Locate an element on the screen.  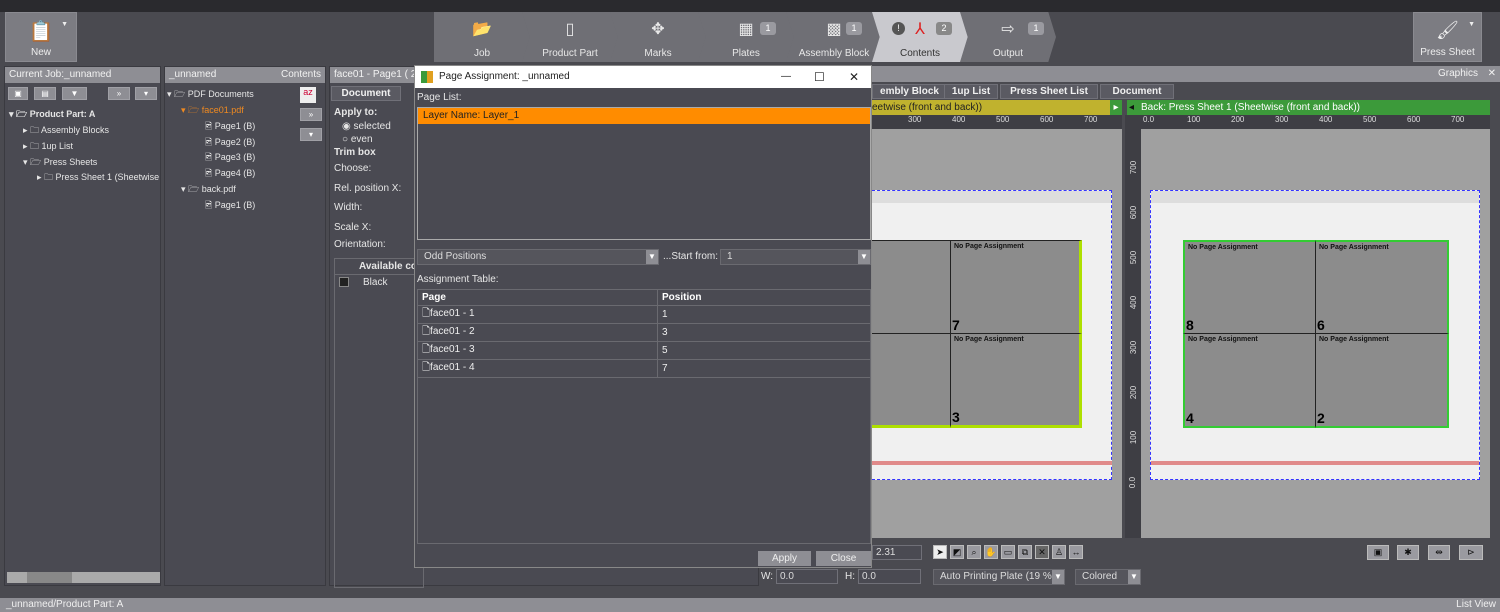
plate-select: Auto Printing Plate (19 %) ▼ is located at coordinates (999, 577).